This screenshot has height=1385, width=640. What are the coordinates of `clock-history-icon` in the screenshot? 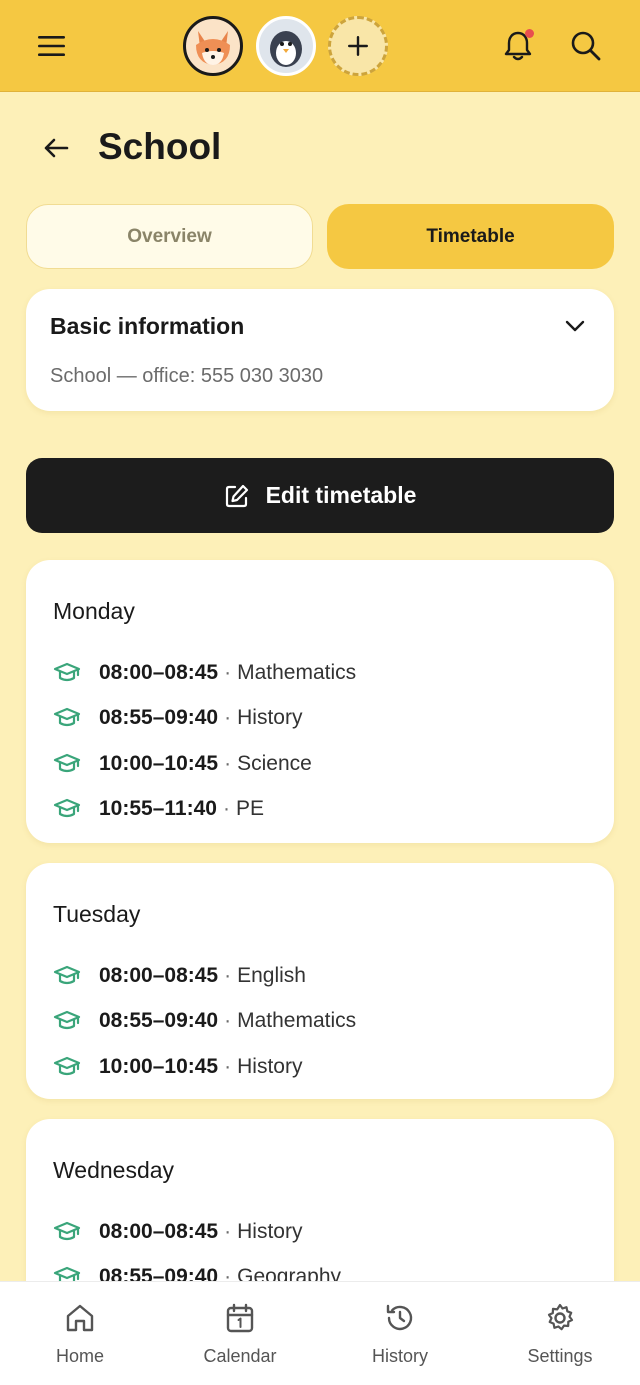 It's located at (400, 1318).